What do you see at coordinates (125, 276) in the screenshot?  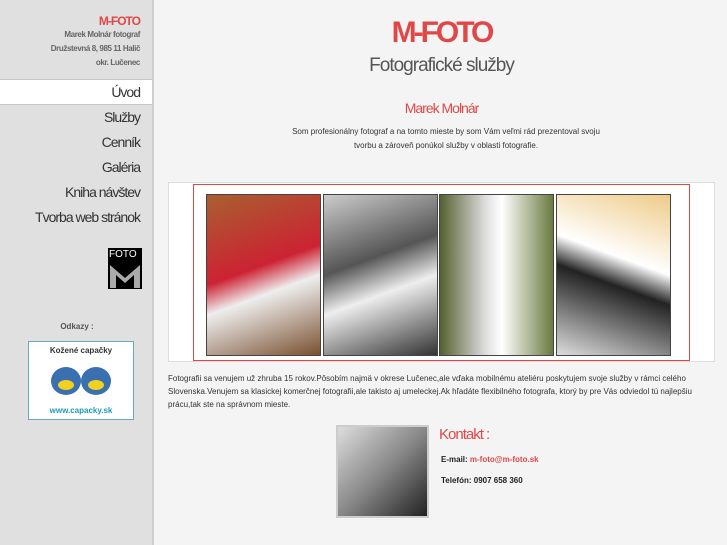 I see `m-logo-icon` at bounding box center [125, 276].